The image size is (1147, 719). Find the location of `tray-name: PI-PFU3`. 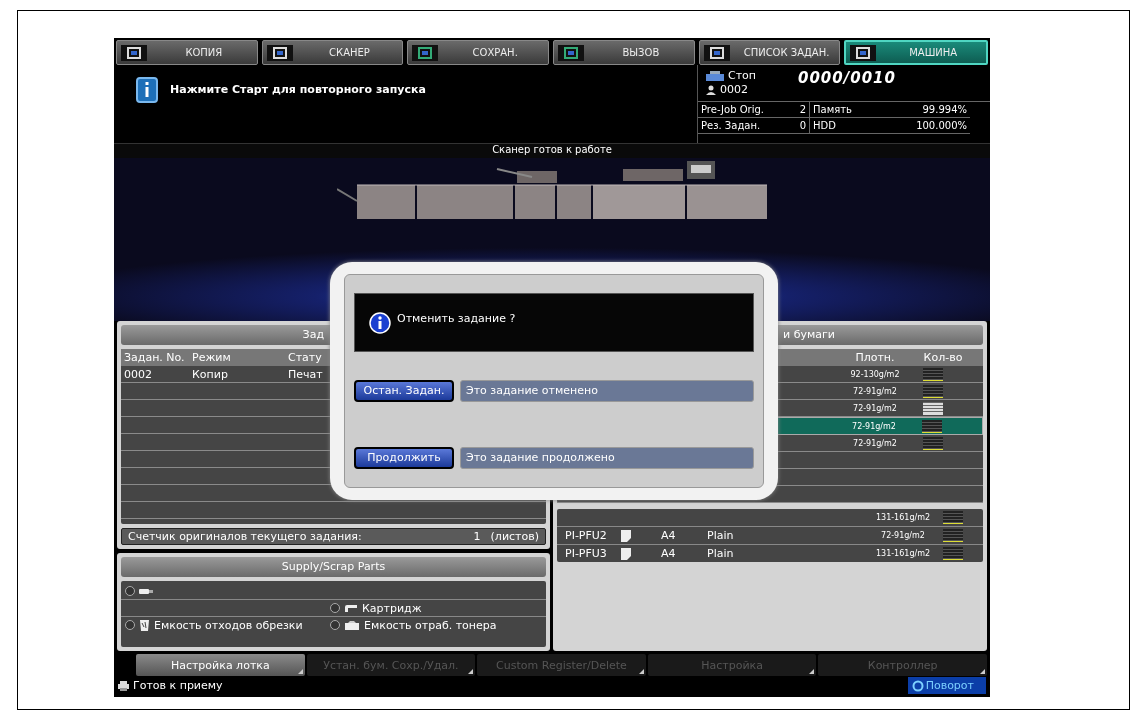

tray-name: PI-PFU3 is located at coordinates (586, 553).